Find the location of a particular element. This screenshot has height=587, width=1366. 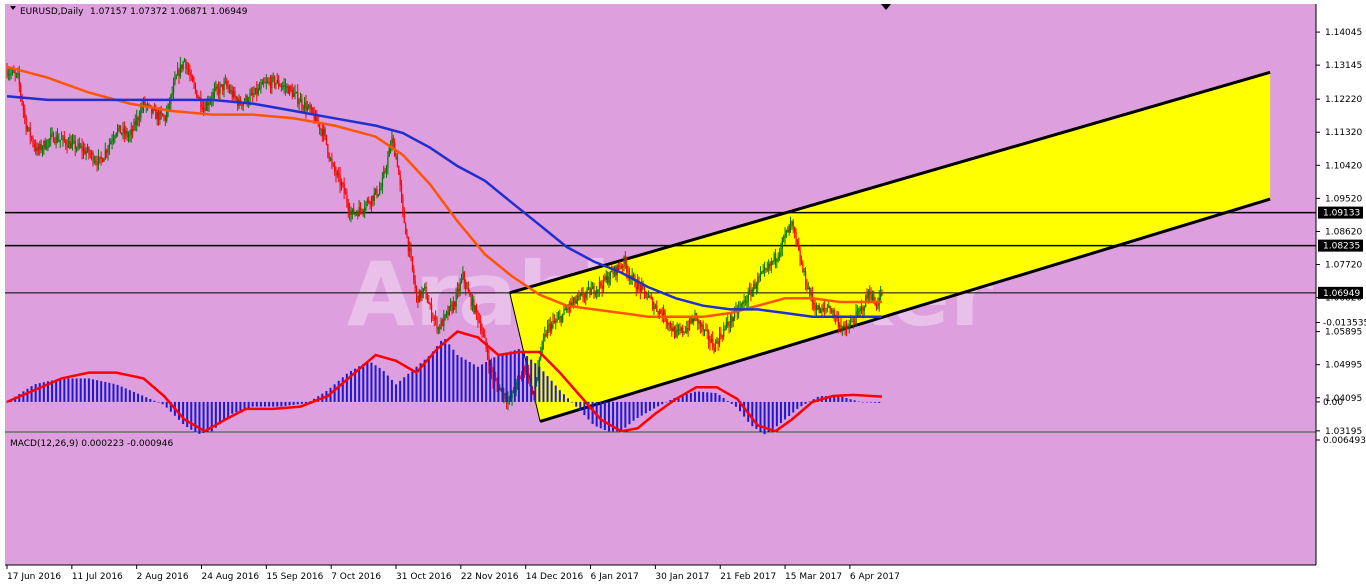

level-price-label: 1.08235 is located at coordinates (1341, 247).